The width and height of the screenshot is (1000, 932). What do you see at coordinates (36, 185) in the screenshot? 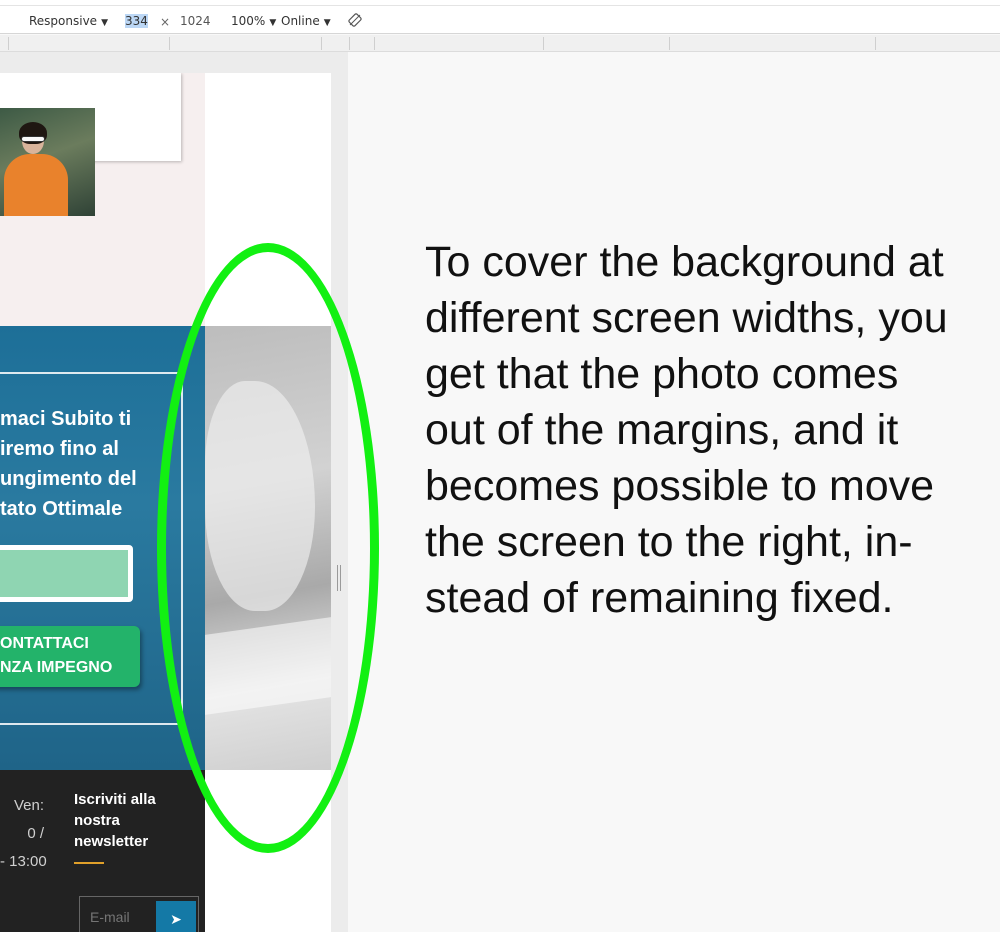
I see `photo-dress-shape` at bounding box center [36, 185].